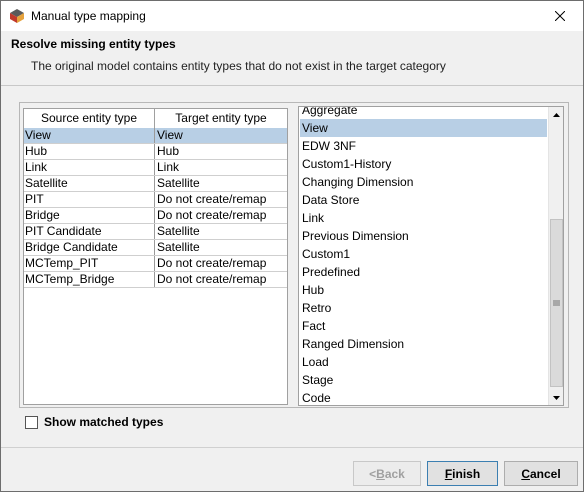 This screenshot has width=584, height=492. I want to click on source-type-cell: MCTemp_PIT, so click(89, 263).